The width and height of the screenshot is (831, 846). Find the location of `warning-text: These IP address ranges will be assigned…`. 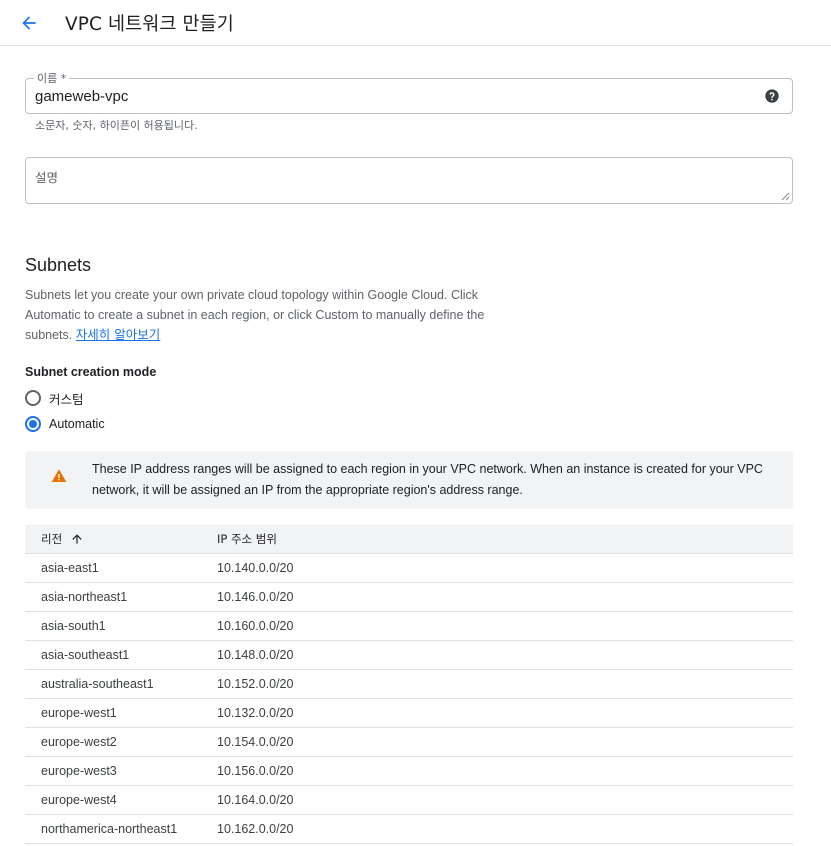

warning-text: These IP address ranges will be assigned… is located at coordinates (427, 479).